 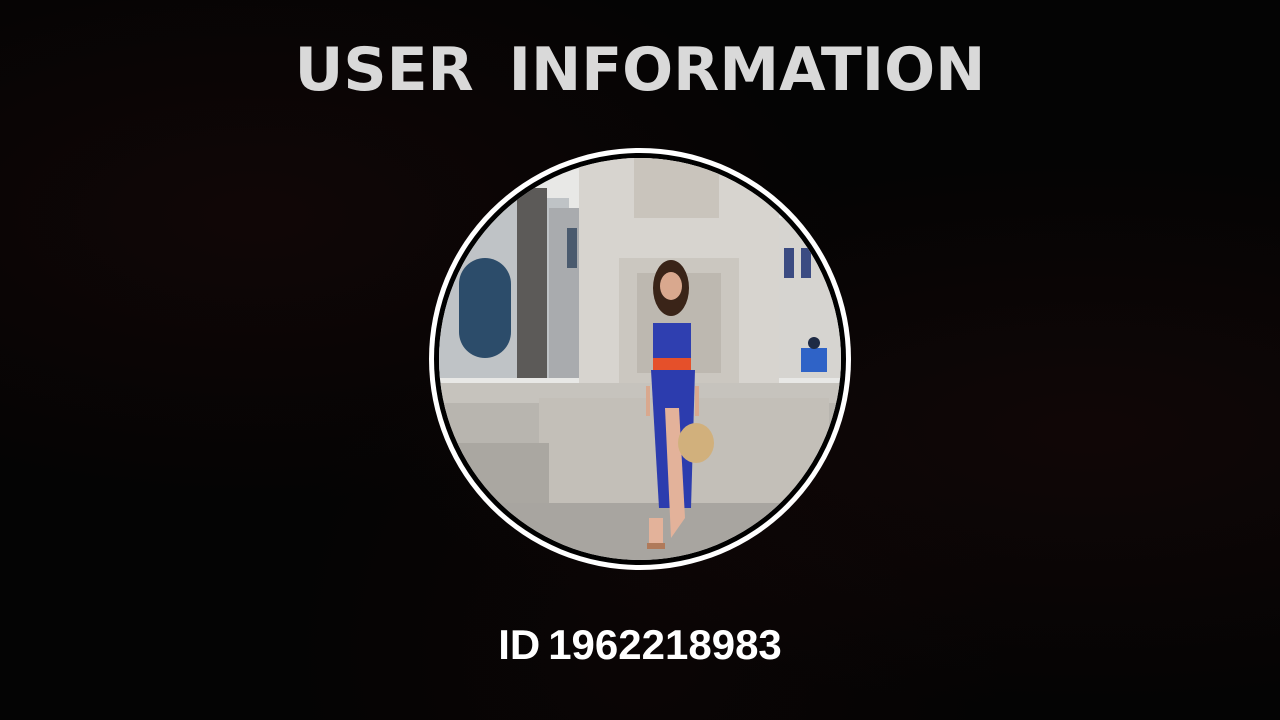 I want to click on user-id-value: 1962218983, so click(x=665, y=644).